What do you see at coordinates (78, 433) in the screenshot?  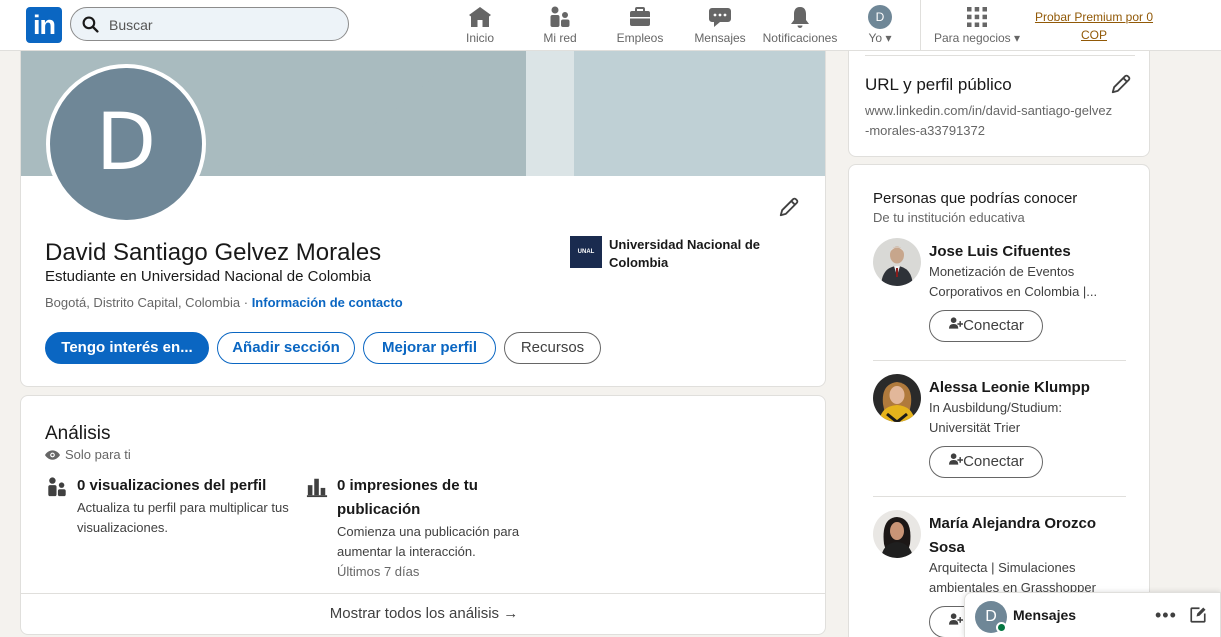 I see `analytics-title: Análisis` at bounding box center [78, 433].